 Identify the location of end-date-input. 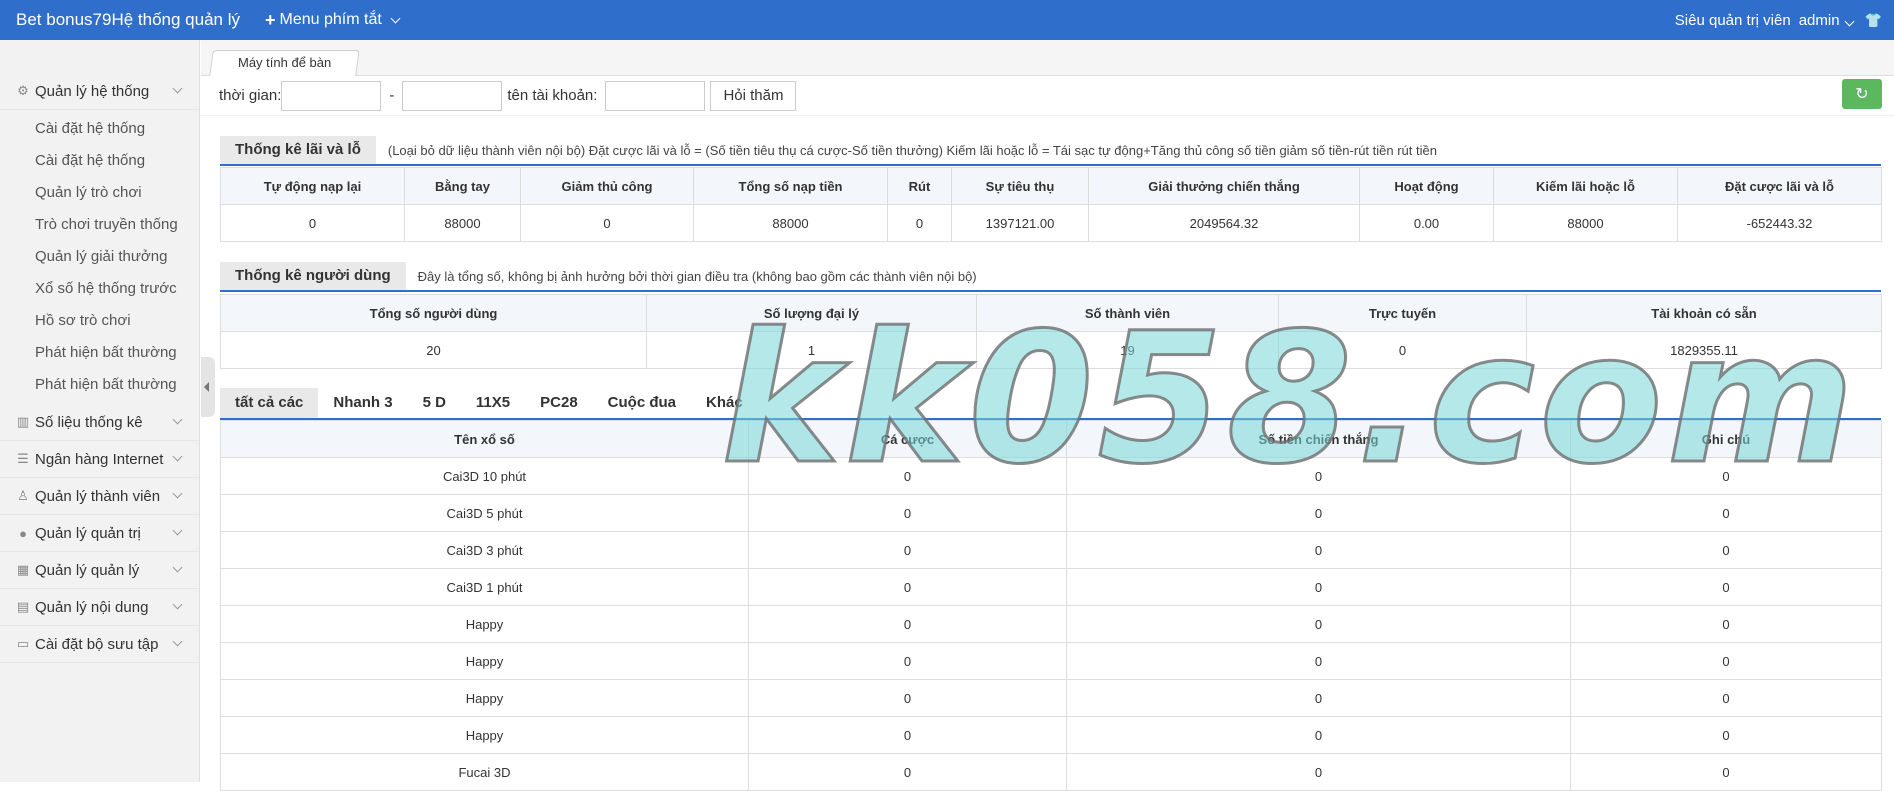
(452, 95).